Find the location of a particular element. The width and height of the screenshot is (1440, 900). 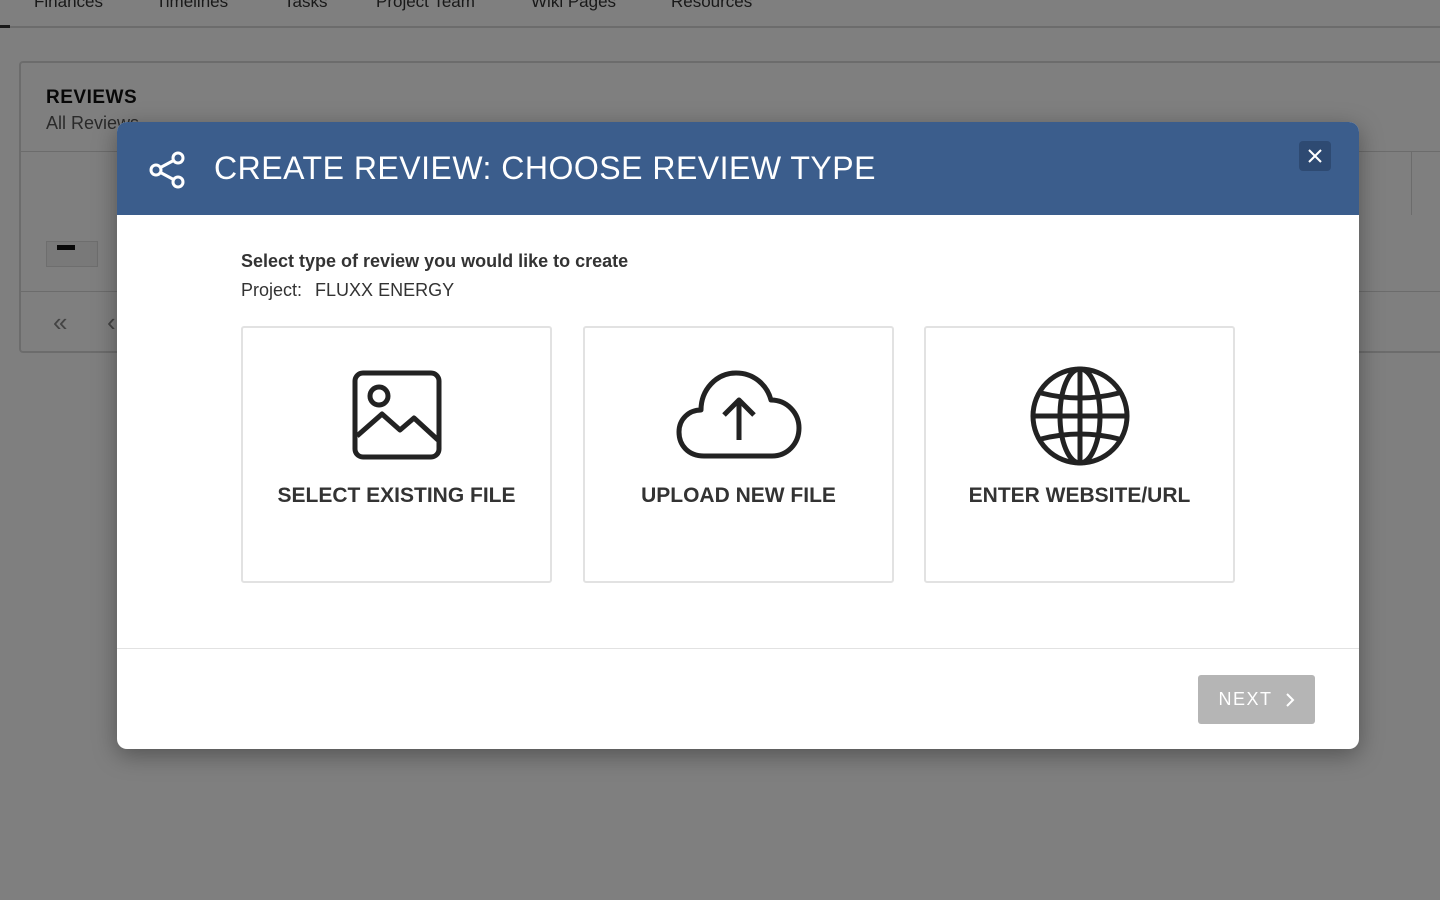

project-info: Project: FLUXX ENERGY is located at coordinates (347, 290).